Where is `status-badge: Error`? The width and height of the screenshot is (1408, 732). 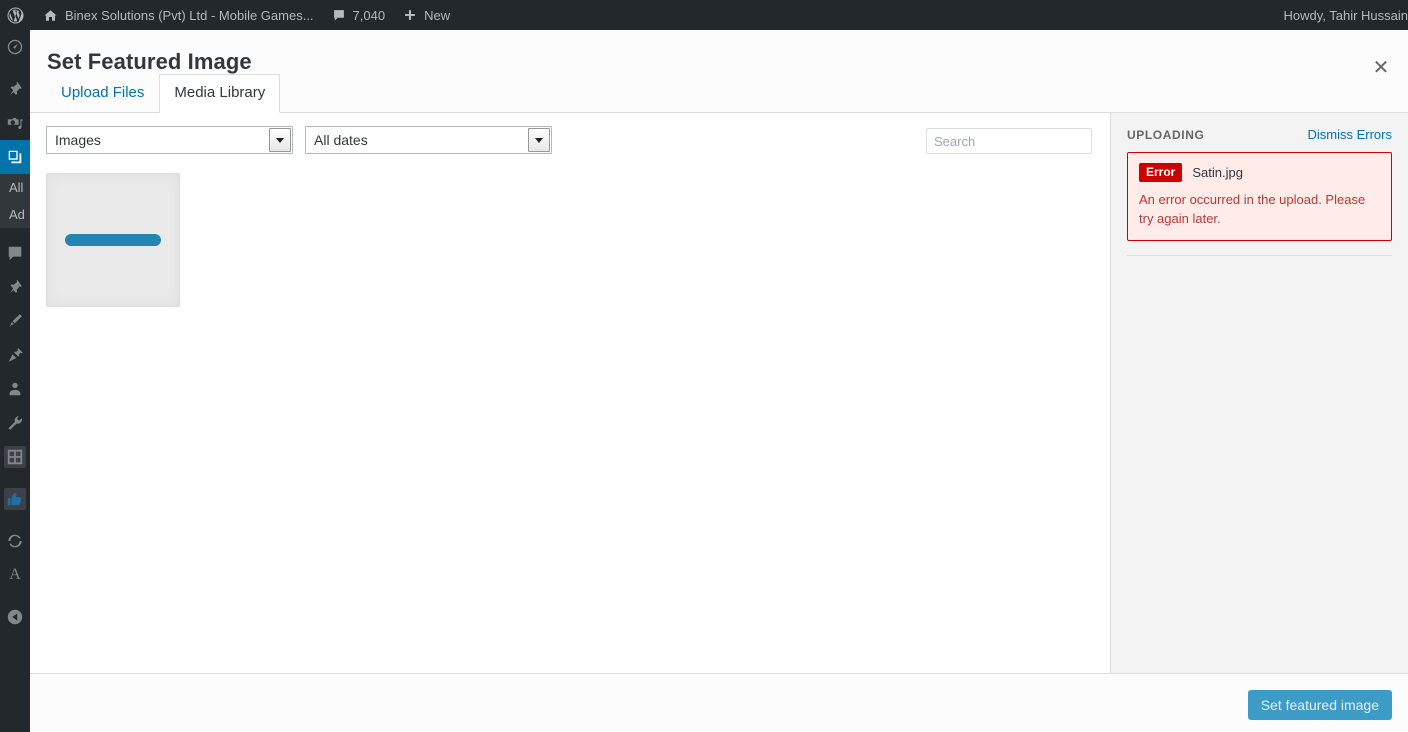 status-badge: Error is located at coordinates (1161, 173).